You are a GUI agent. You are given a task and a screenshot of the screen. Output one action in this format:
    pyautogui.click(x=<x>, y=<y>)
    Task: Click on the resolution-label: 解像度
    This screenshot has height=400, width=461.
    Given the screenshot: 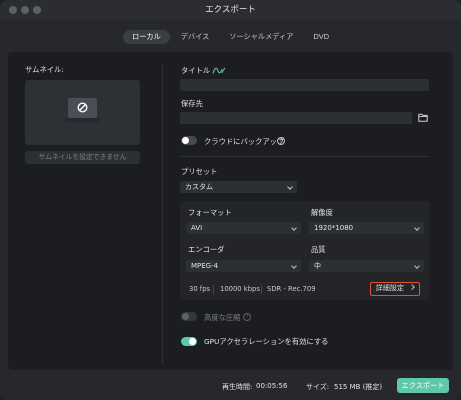 What is the action you would take?
    pyautogui.click(x=322, y=212)
    